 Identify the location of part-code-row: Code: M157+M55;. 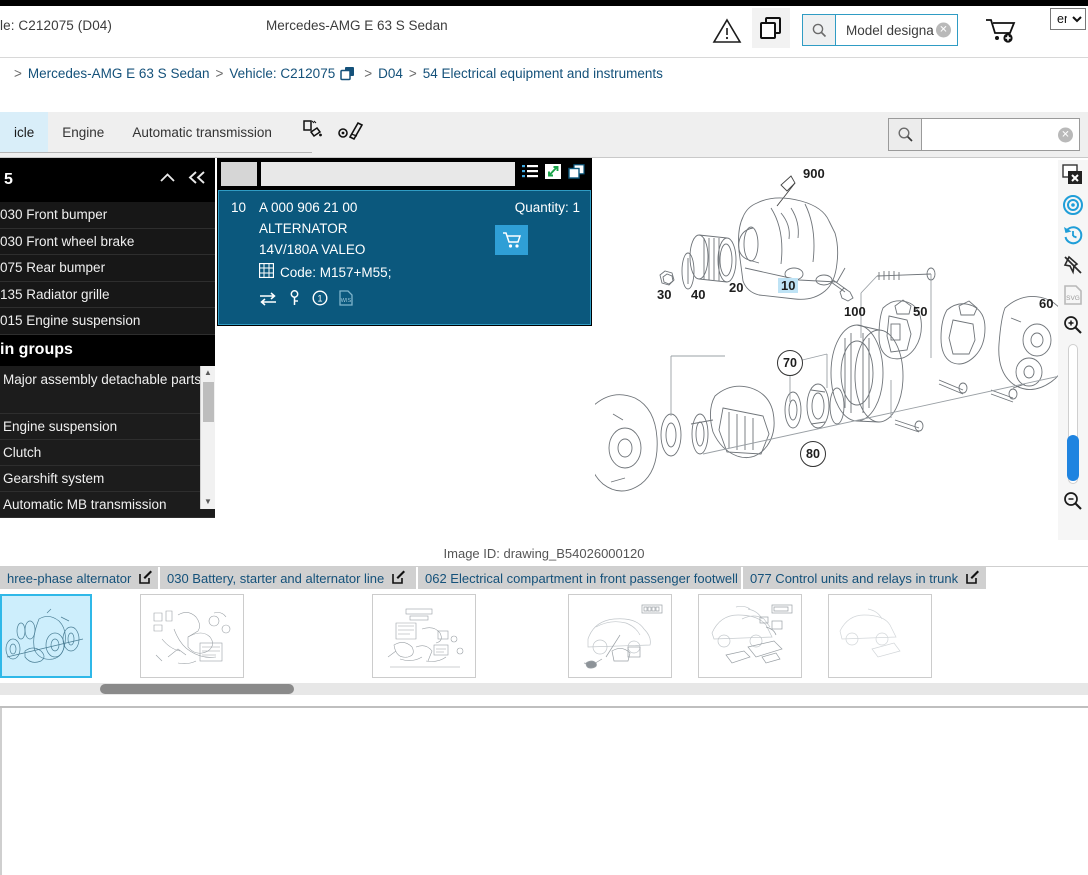
(419, 271).